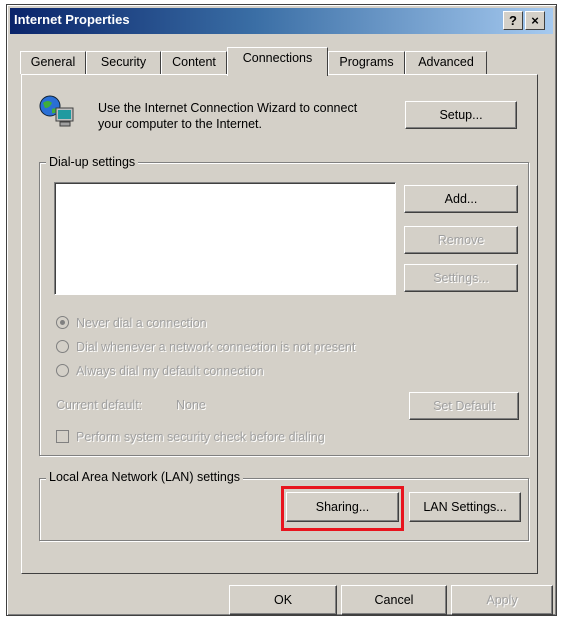 The width and height of the screenshot is (563, 627). Describe the element at coordinates (191, 405) in the screenshot. I see `current-default-value: None` at that location.